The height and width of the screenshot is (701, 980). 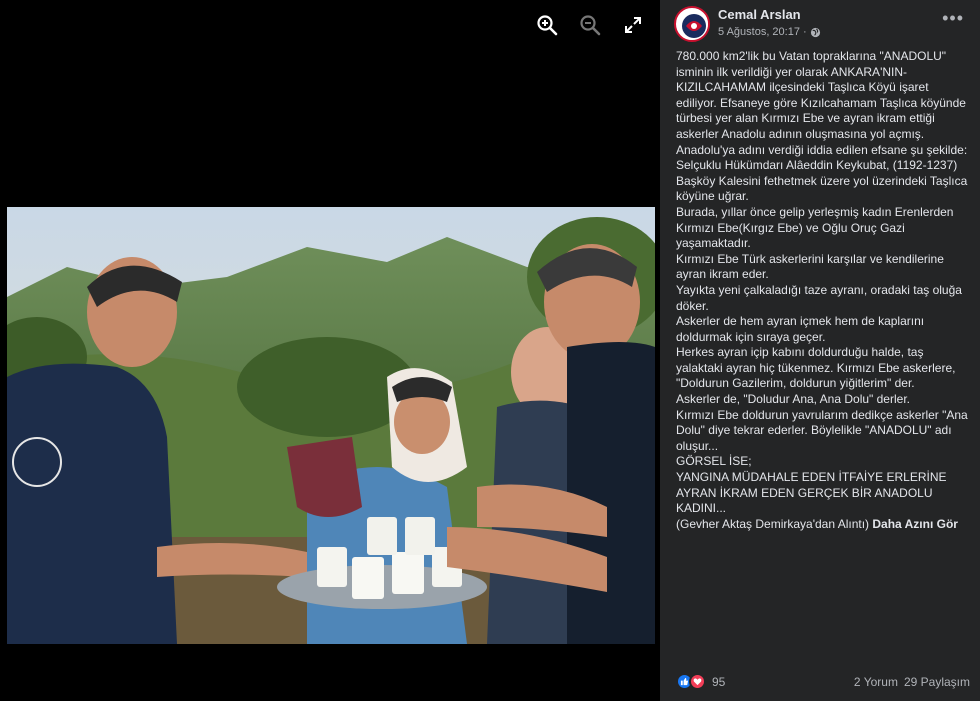 I want to click on love-reaction-icon, so click(x=697, y=681).